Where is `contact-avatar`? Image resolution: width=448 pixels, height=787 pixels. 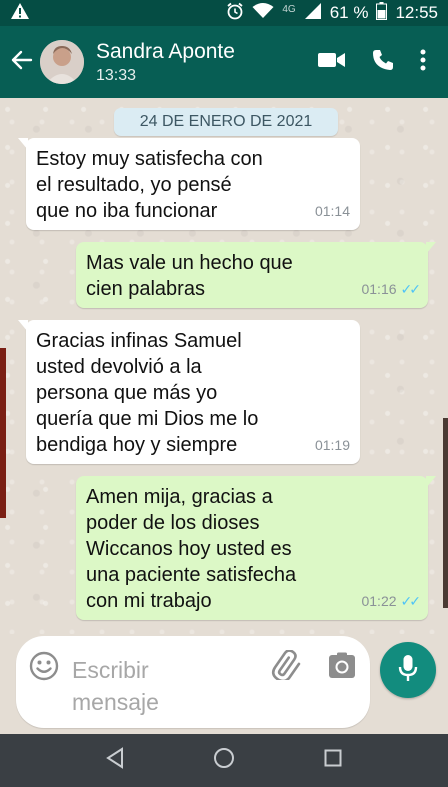 contact-avatar is located at coordinates (62, 62).